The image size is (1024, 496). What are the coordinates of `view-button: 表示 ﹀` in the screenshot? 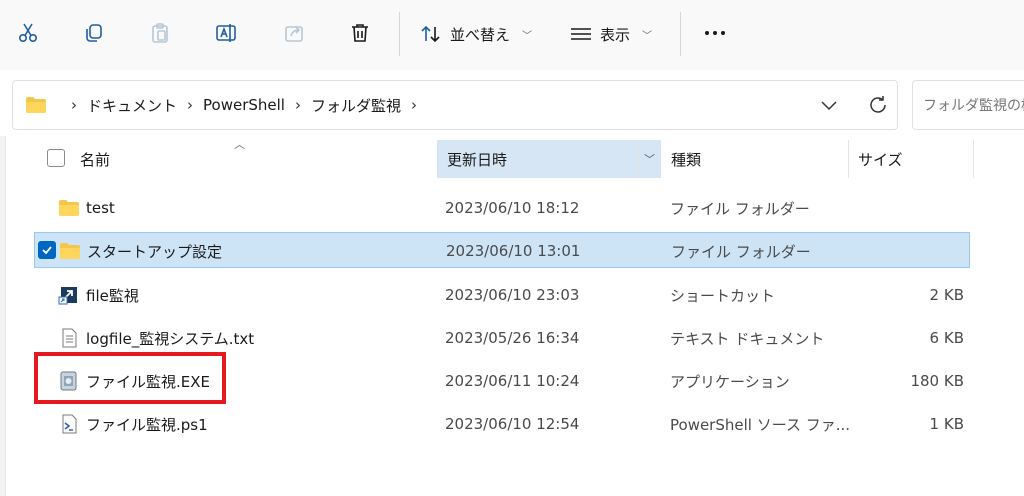 It's located at (611, 34).